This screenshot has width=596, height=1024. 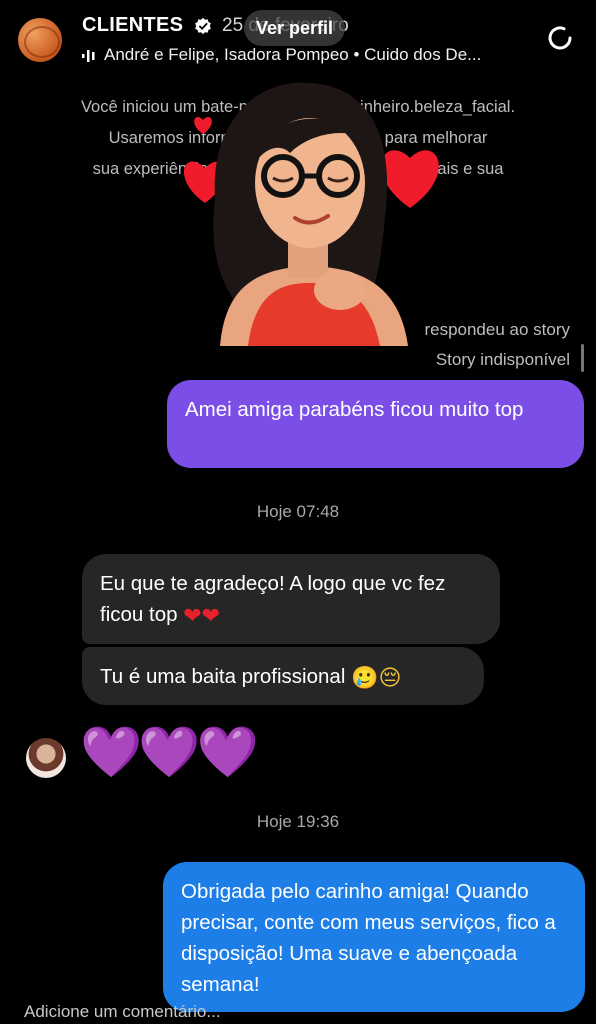 I want to click on purple-hearts-emoji: 💜💜💜, so click(x=169, y=752).